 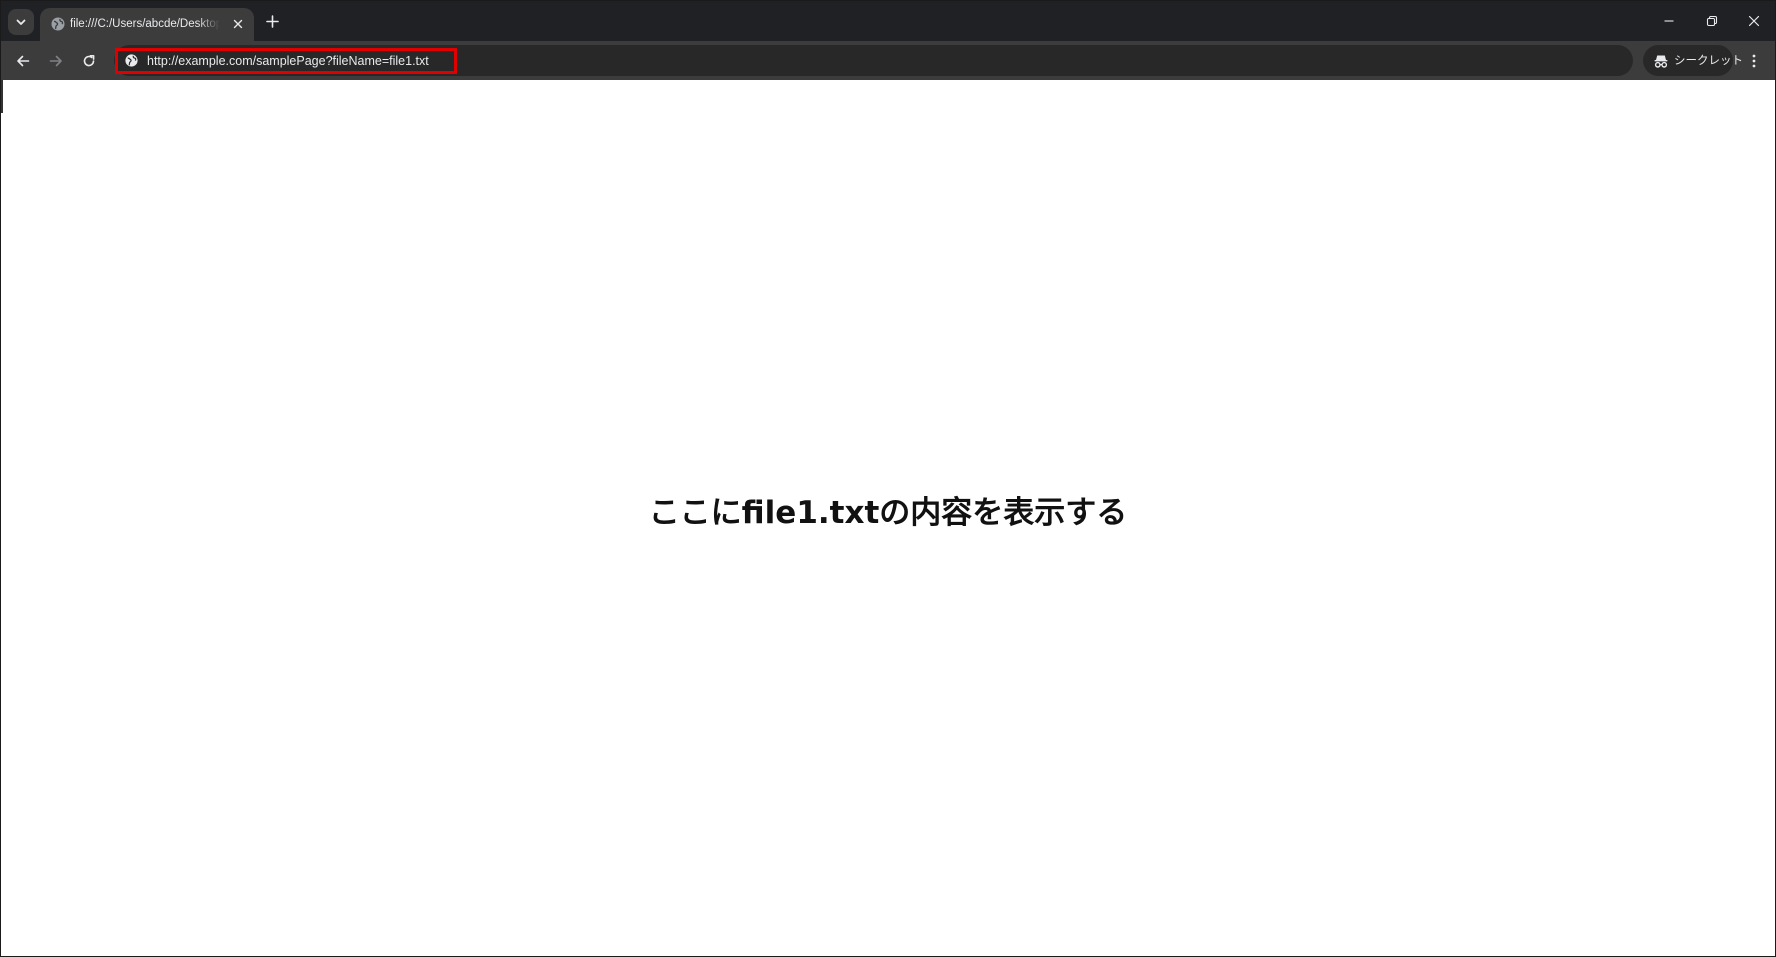 I want to click on tab-close-button, so click(x=238, y=24).